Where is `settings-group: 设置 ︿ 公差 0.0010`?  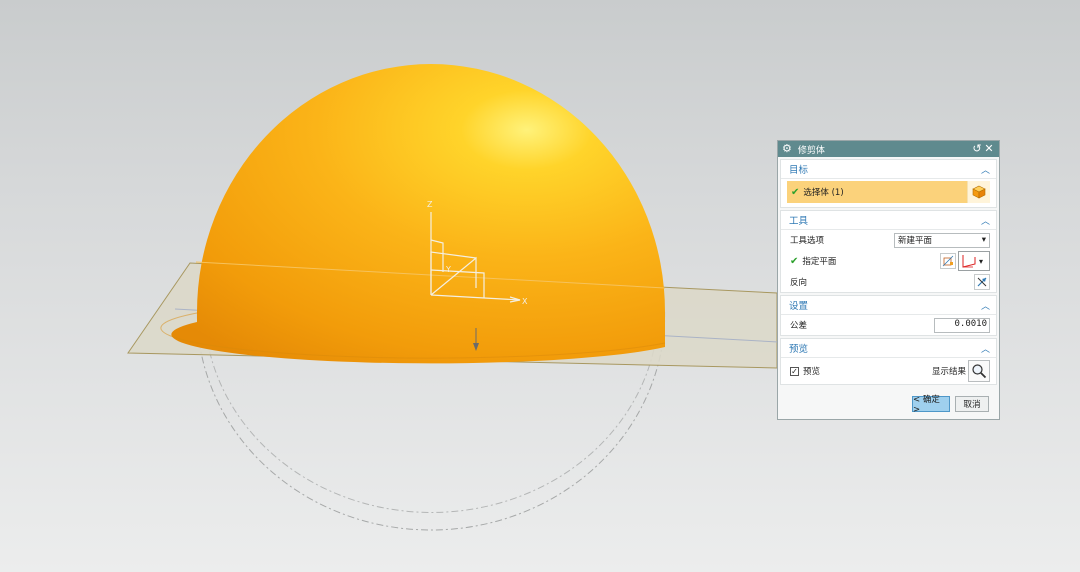 settings-group: 设置 ︿ 公差 0.0010 is located at coordinates (888, 315).